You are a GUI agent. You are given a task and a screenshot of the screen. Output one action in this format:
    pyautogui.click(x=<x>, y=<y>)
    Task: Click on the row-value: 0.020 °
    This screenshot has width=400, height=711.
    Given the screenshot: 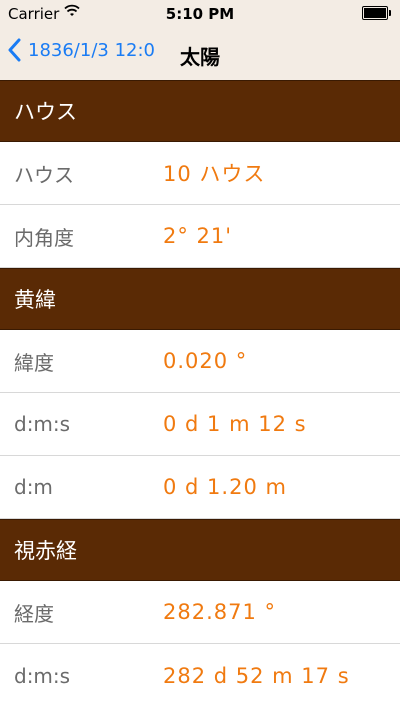 What is the action you would take?
    pyautogui.click(x=205, y=361)
    